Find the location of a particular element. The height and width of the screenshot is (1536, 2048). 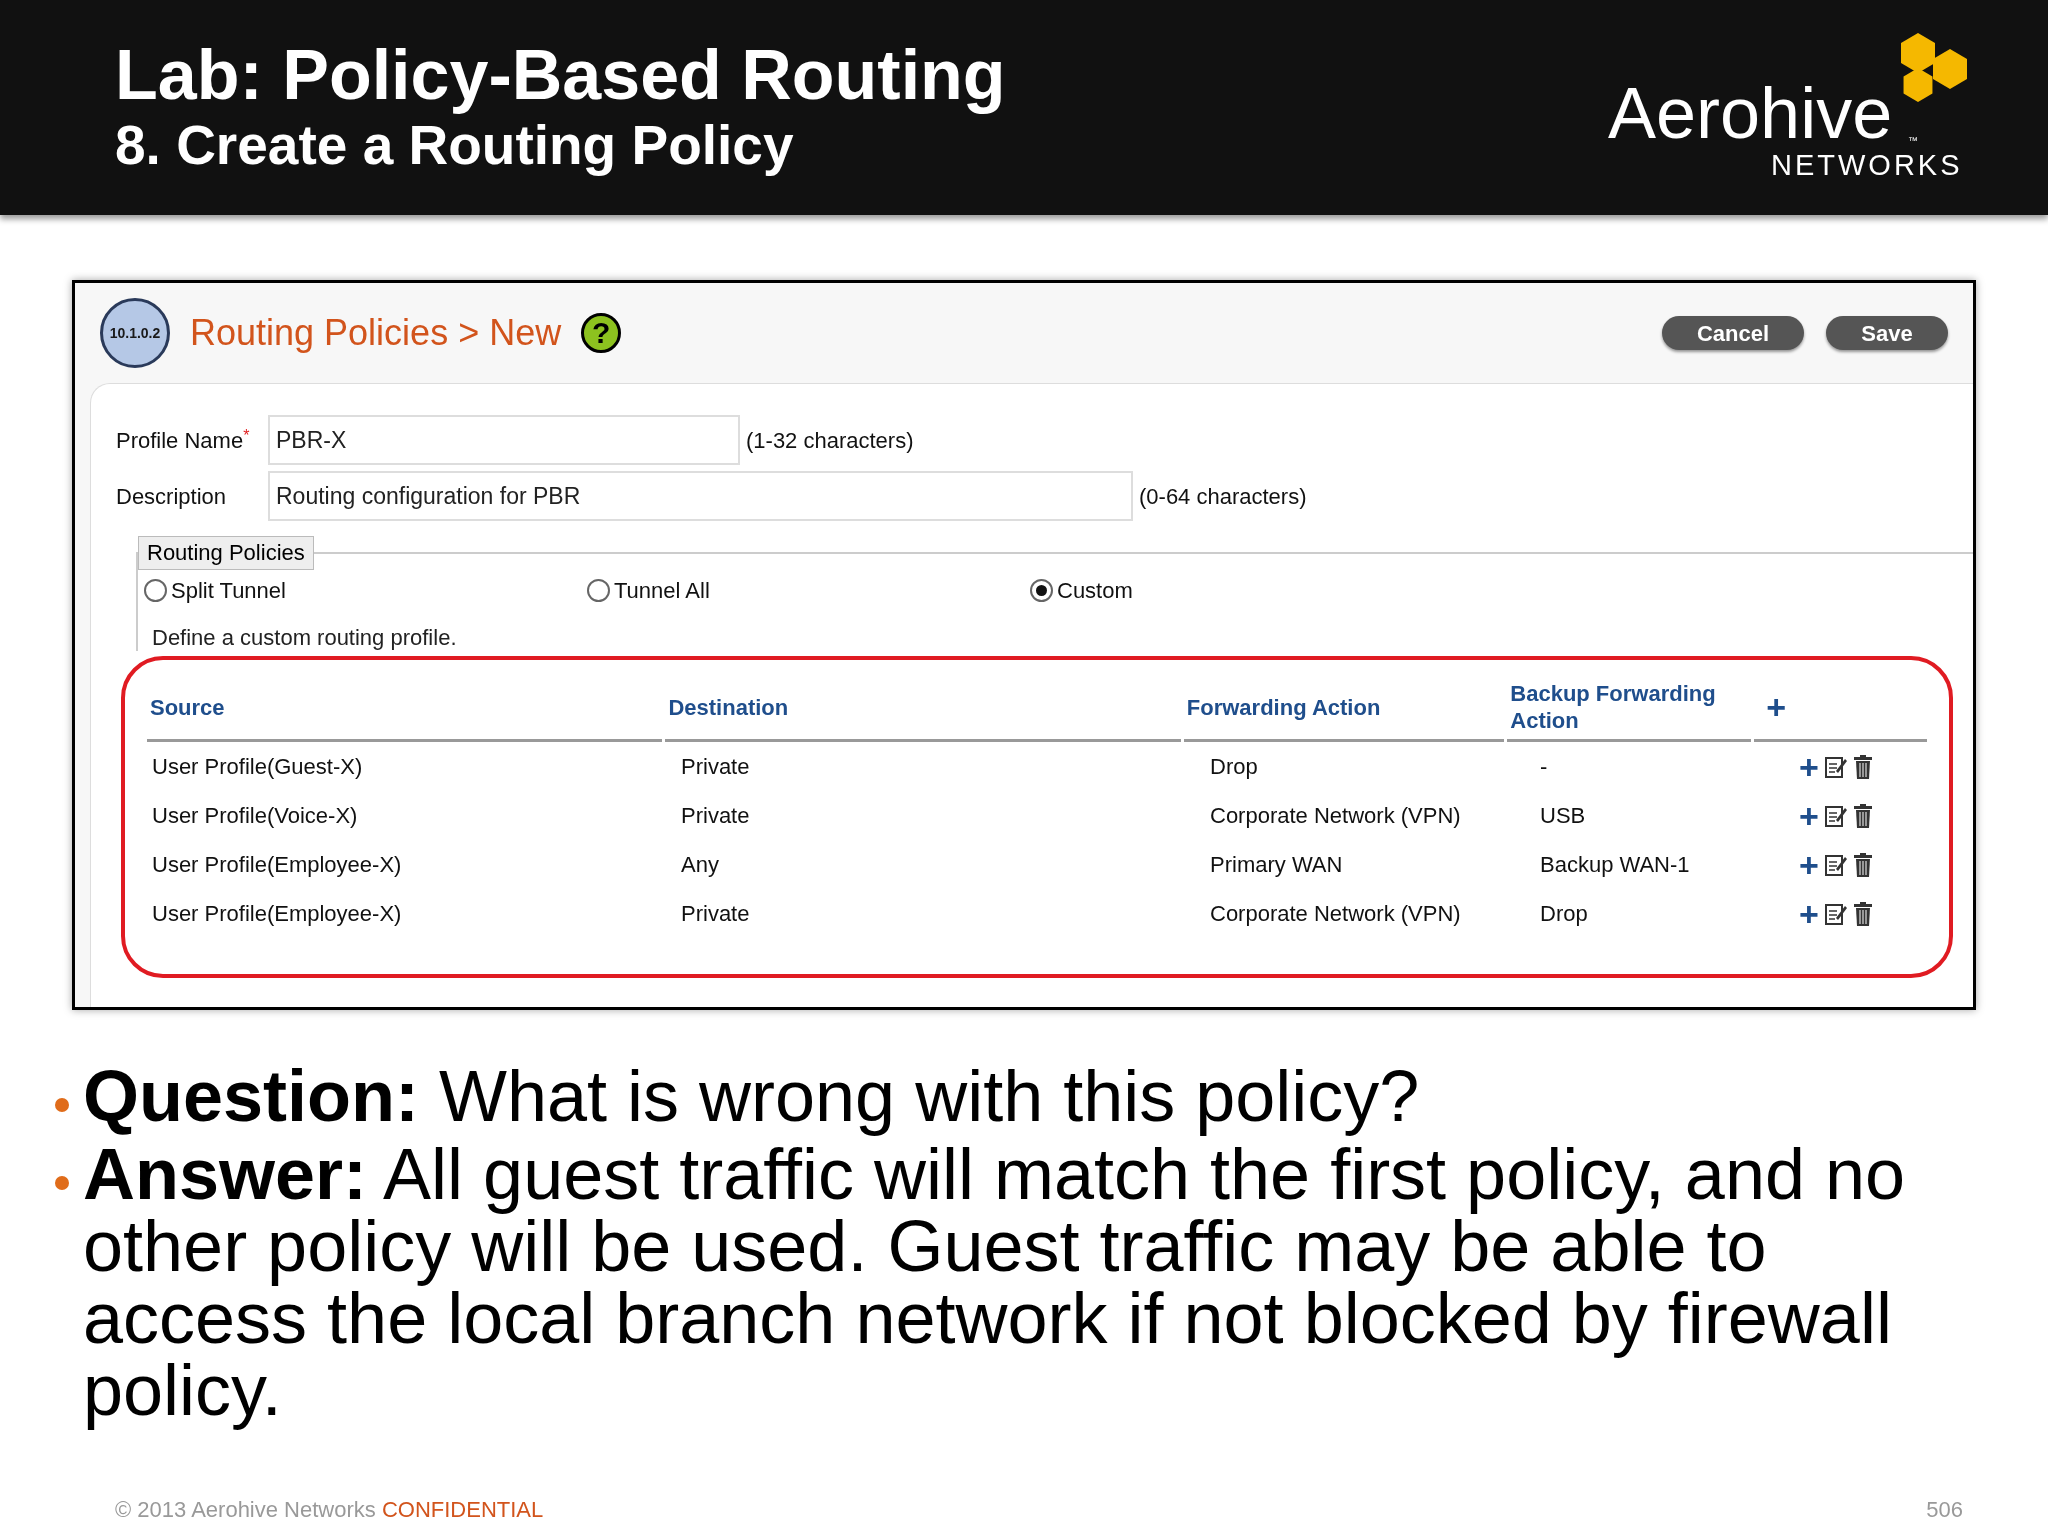

radio-option: Custom is located at coordinates (1081, 590).